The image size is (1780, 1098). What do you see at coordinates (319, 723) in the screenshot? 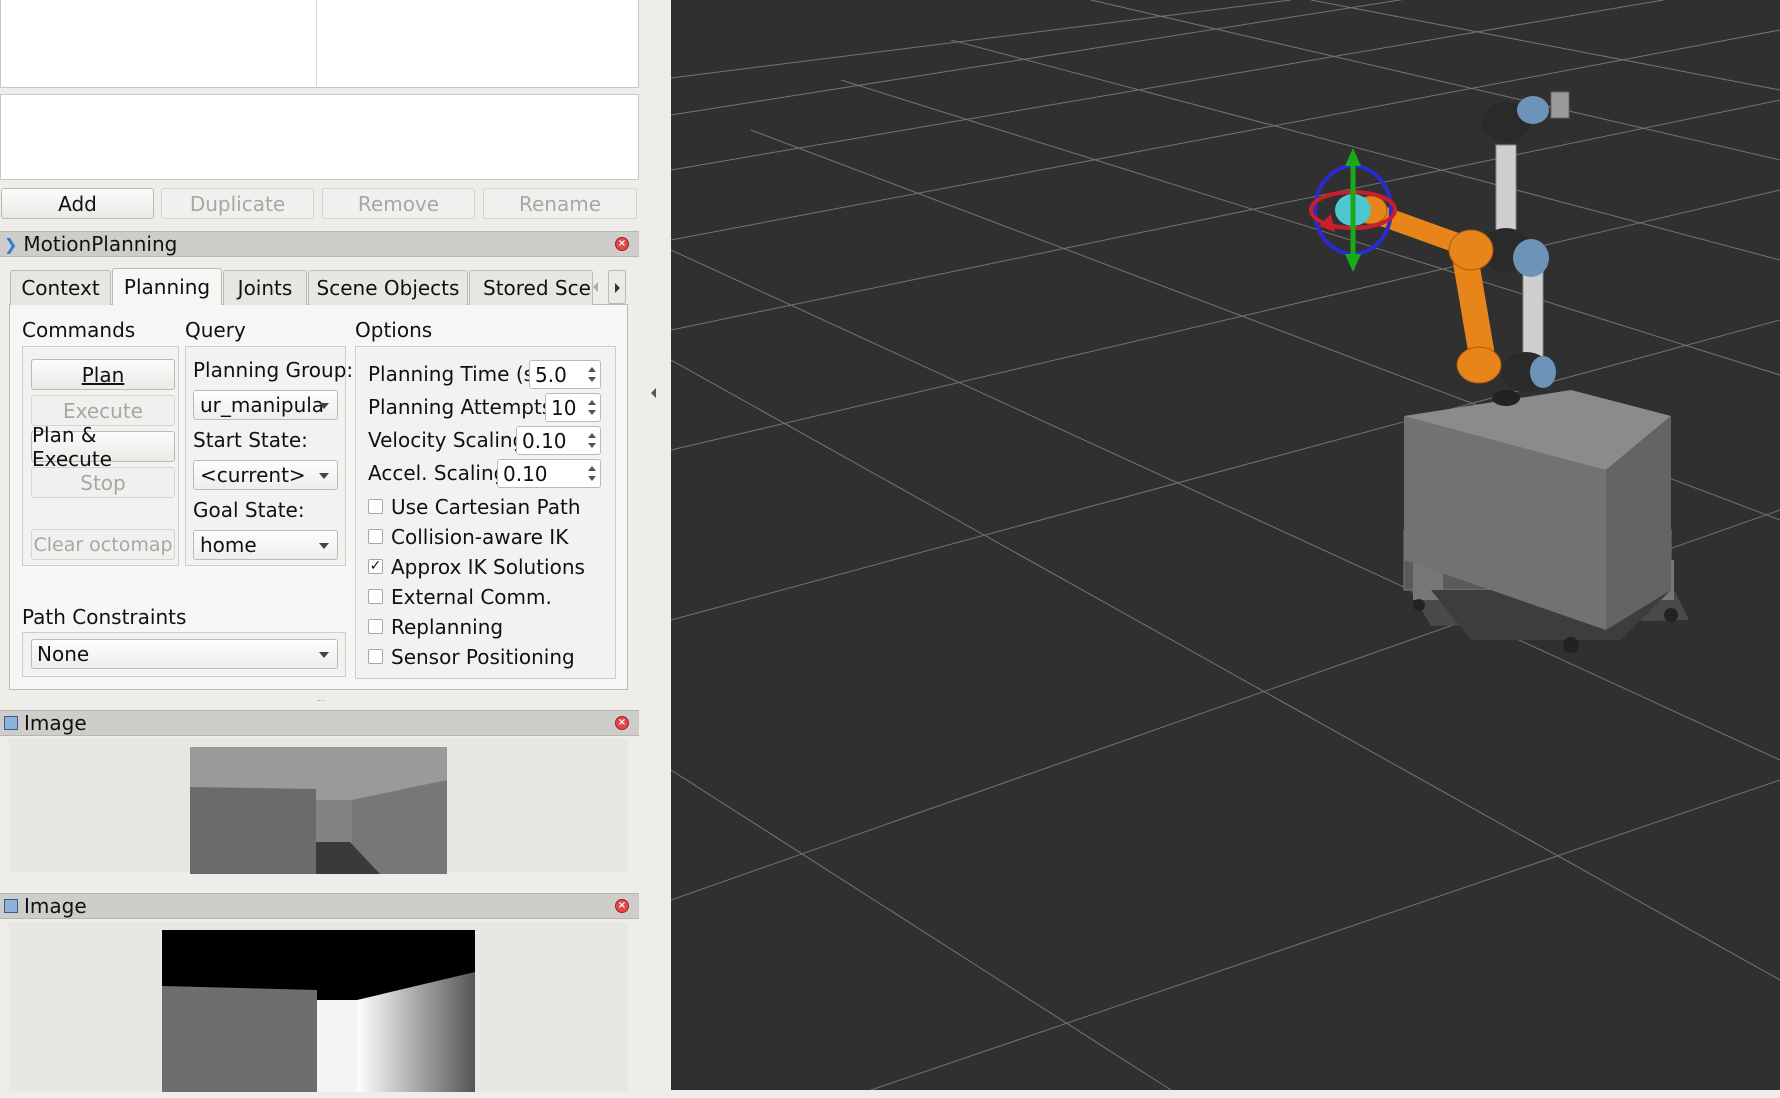
I see `image-panel-1-titlebar: Image ×` at bounding box center [319, 723].